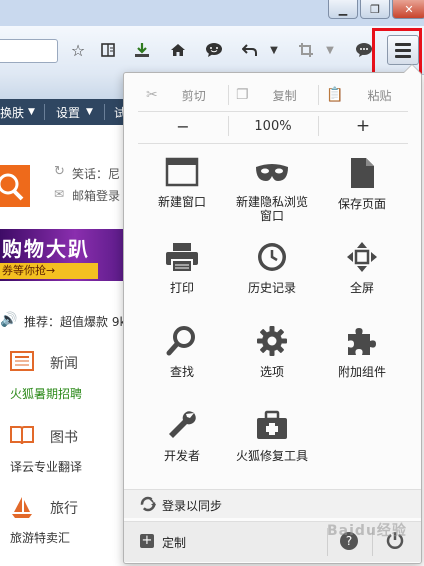 The image size is (424, 566). Describe the element at coordinates (361, 372) in the screenshot. I see `addons-label: 附加组件` at that location.